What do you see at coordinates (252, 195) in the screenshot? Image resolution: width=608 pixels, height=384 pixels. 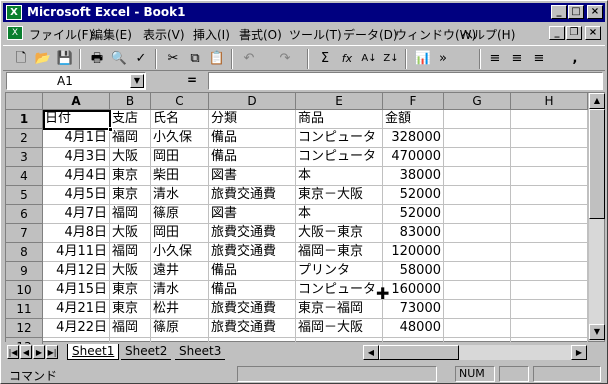 I see `cell: 旅費交通費` at bounding box center [252, 195].